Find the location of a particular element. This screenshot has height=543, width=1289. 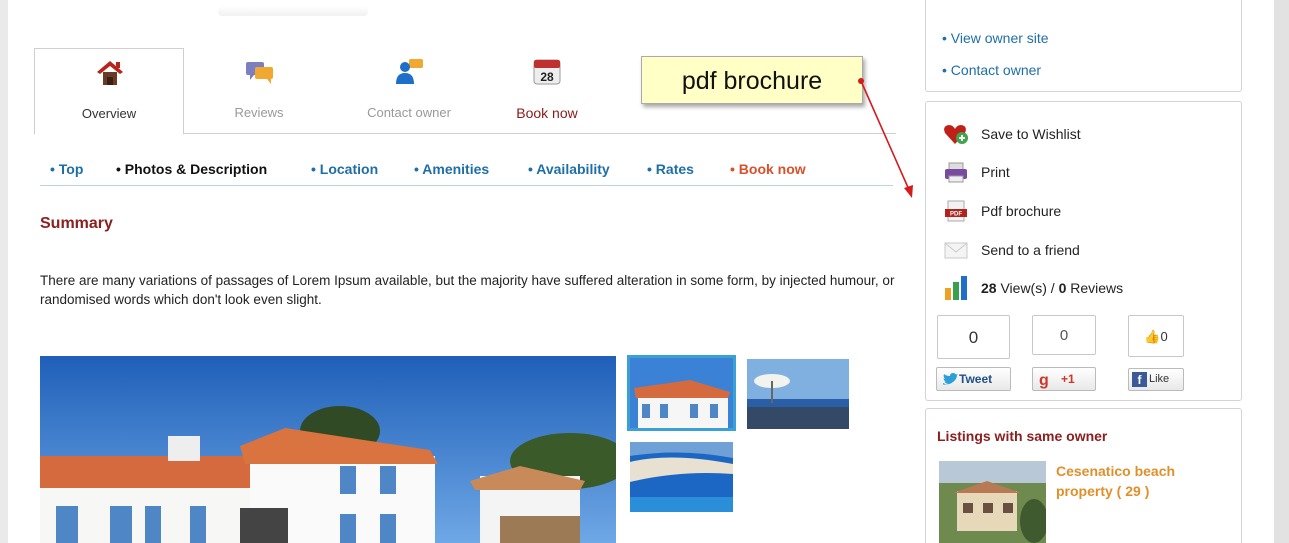

tweet-label: Tweet is located at coordinates (976, 379).